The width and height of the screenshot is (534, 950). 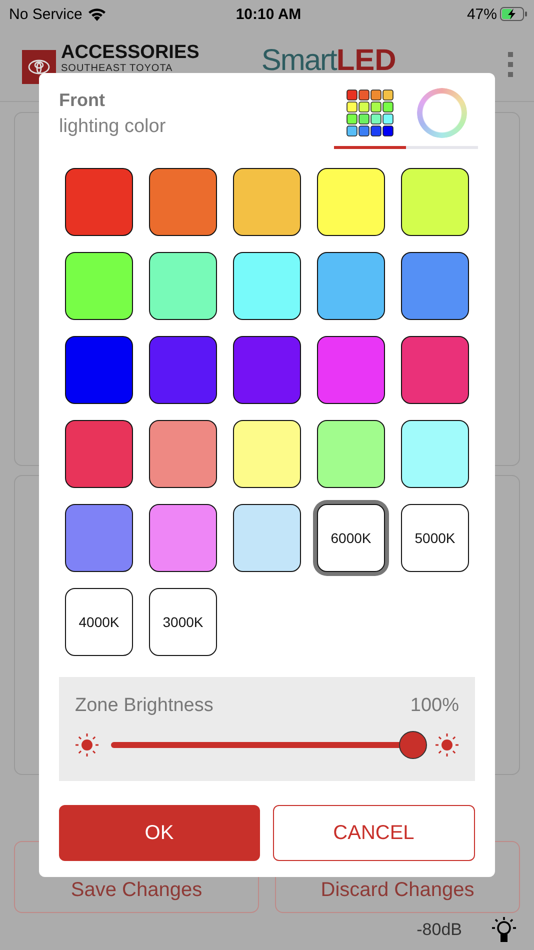 I want to click on color-wheel-icon, so click(x=442, y=113).